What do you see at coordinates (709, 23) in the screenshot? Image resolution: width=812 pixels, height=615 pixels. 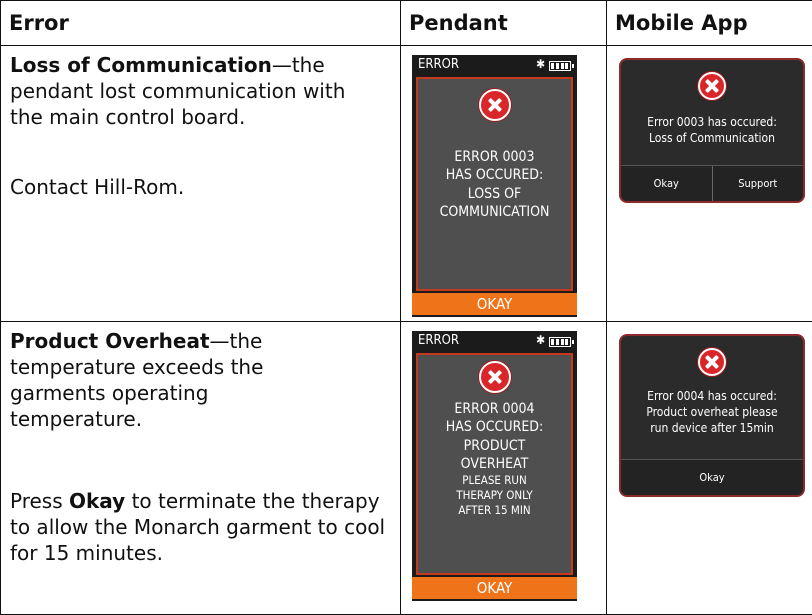 I see `header-mobile: Mobile App` at bounding box center [709, 23].